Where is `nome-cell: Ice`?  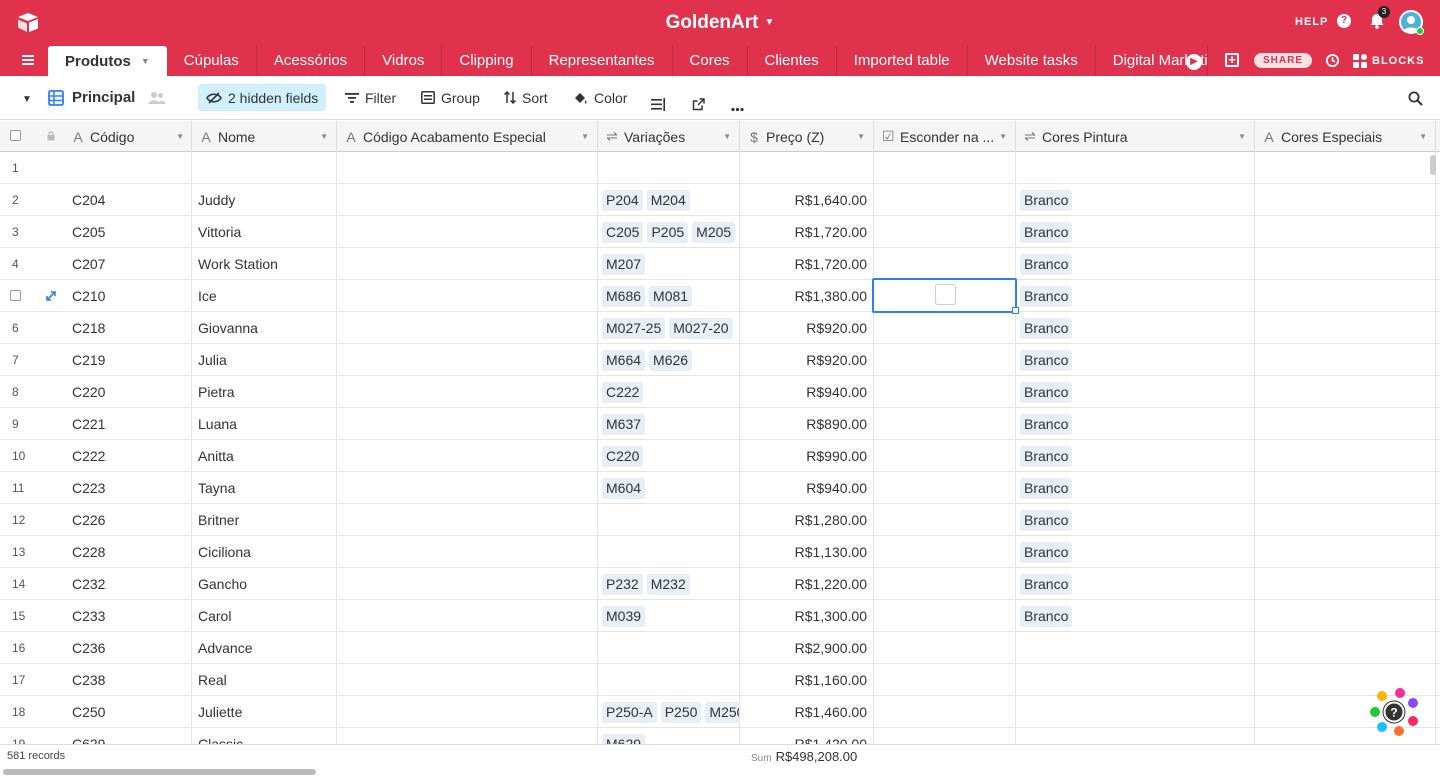 nome-cell: Ice is located at coordinates (264, 296).